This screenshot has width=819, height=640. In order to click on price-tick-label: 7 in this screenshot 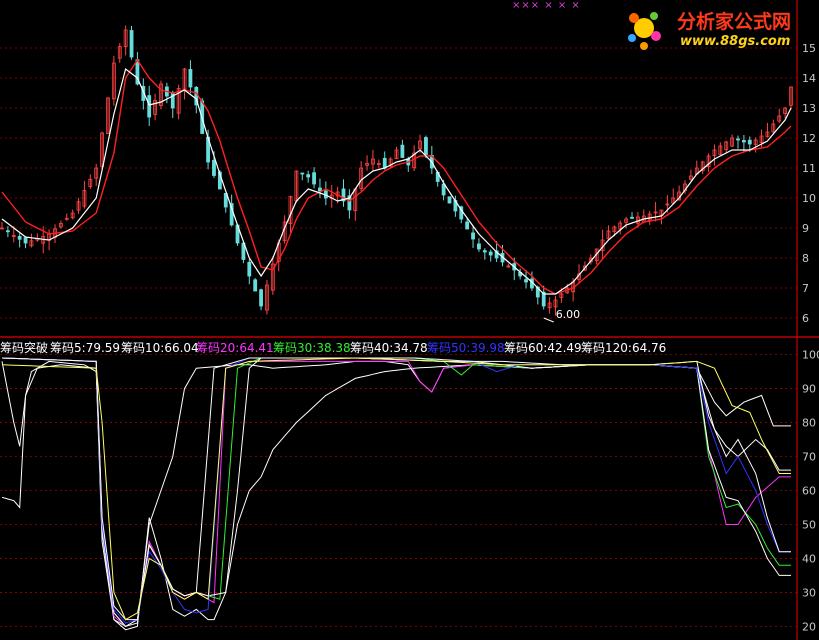, I will do `click(805, 288)`.